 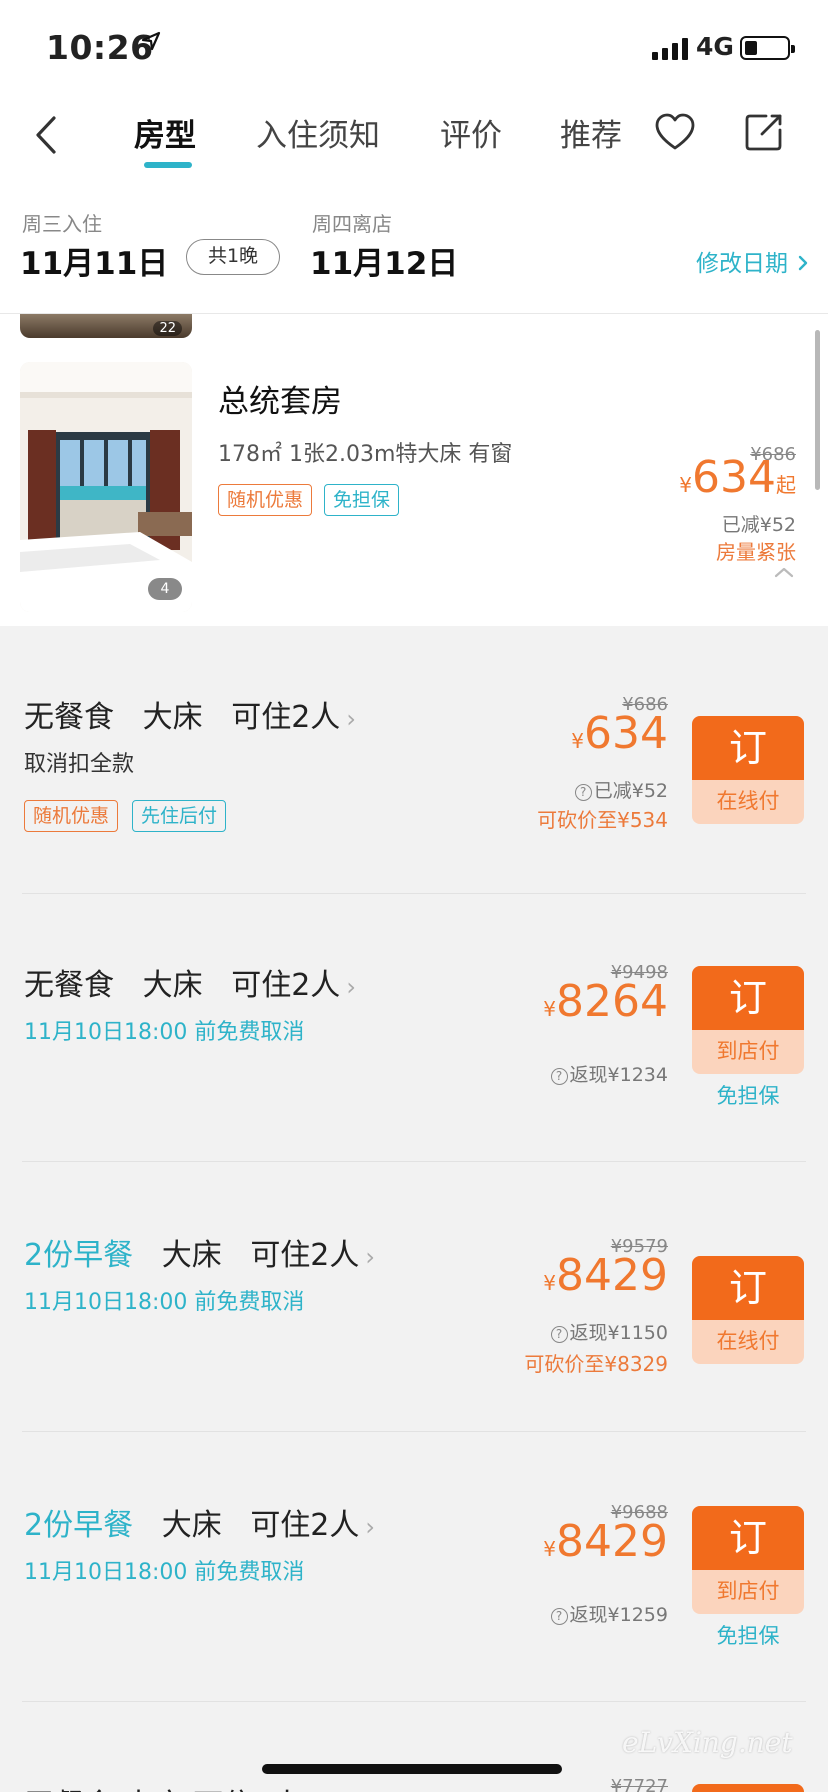 What do you see at coordinates (639, 1784) in the screenshot?
I see `original-price: ¥7727` at bounding box center [639, 1784].